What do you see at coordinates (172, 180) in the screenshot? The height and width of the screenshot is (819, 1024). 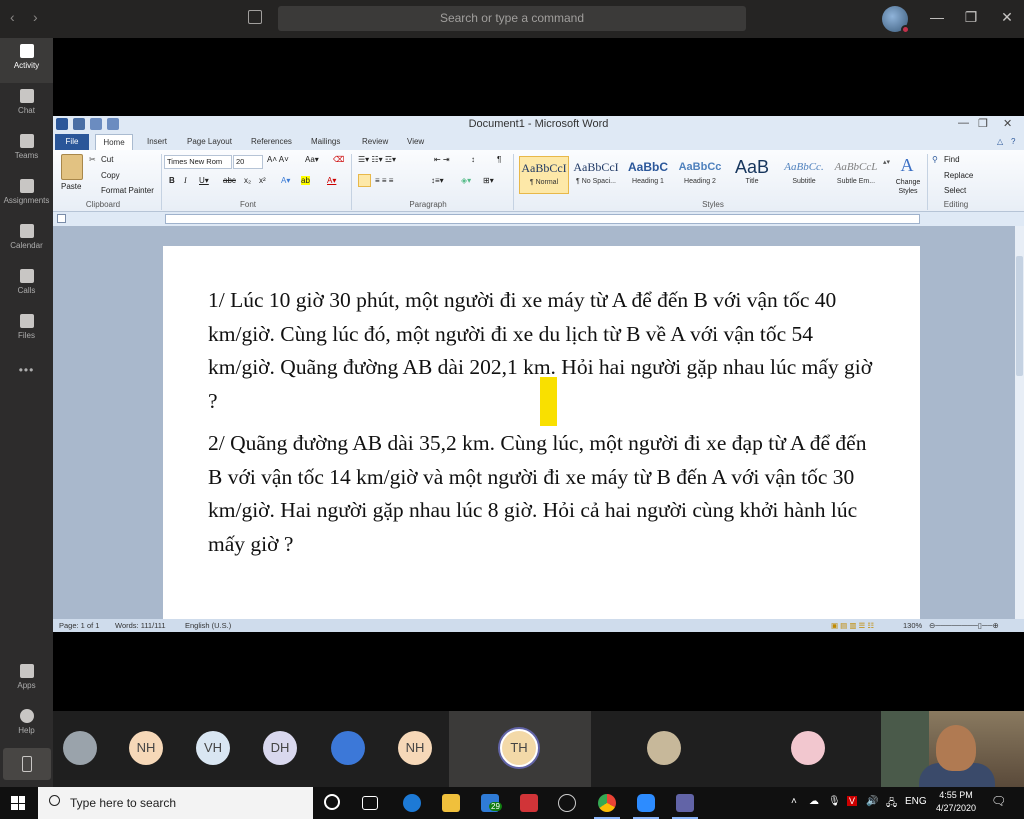 I see `bold-icon: B` at bounding box center [172, 180].